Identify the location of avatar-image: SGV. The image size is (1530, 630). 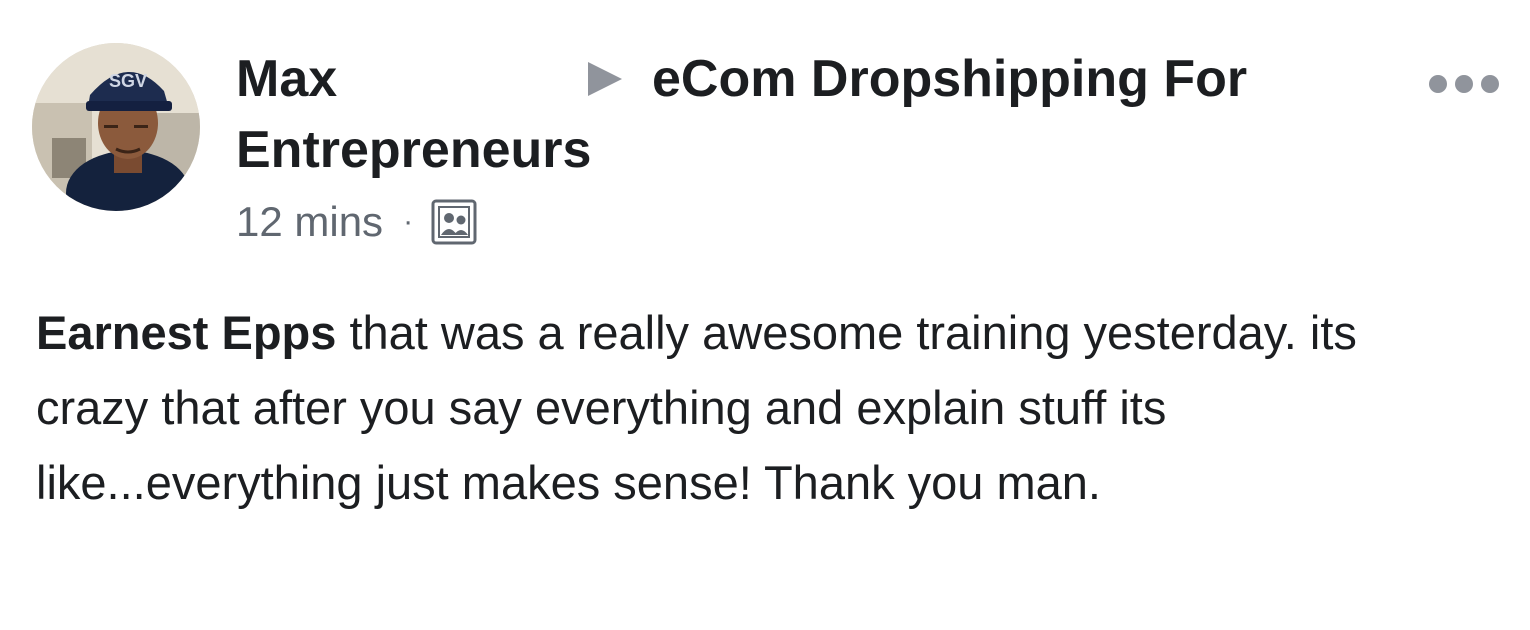
(116, 127).